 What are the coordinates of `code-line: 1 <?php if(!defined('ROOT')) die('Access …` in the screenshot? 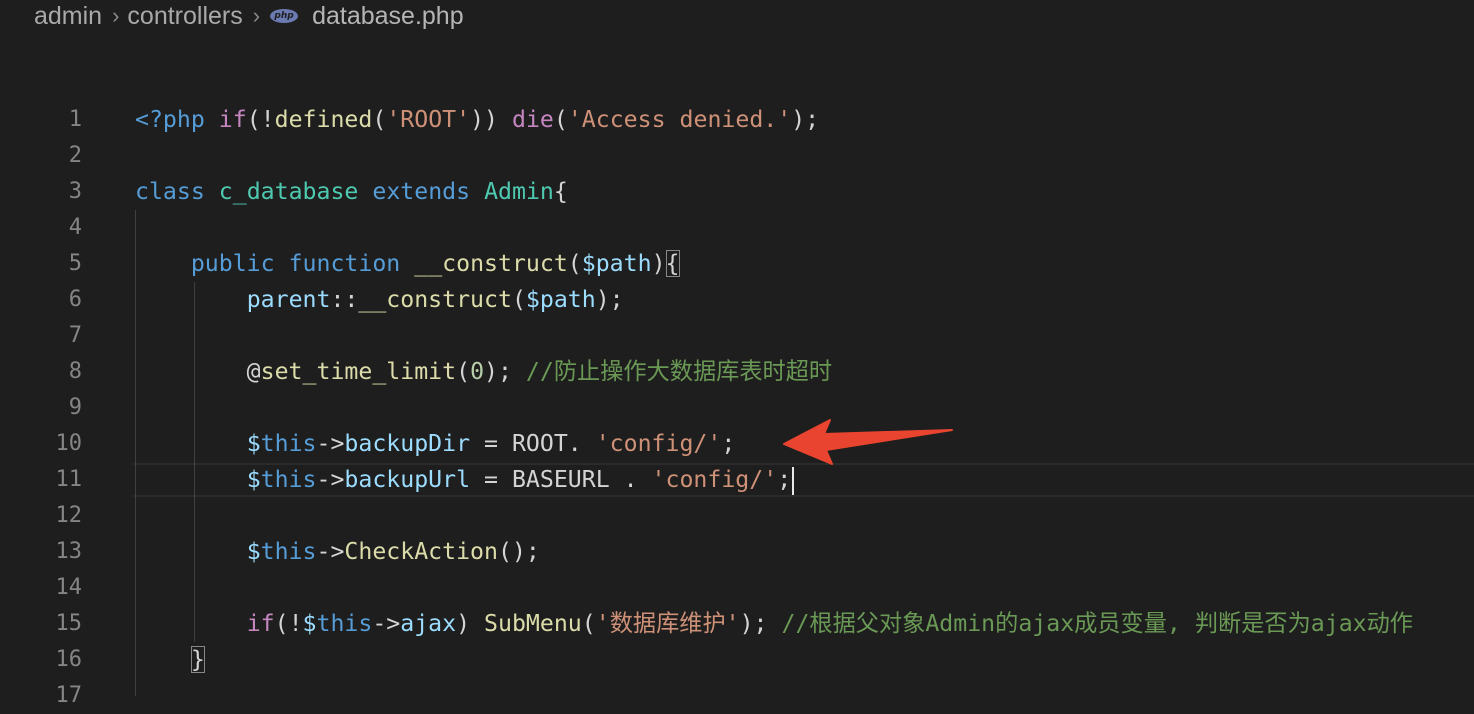 It's located at (737, 120).